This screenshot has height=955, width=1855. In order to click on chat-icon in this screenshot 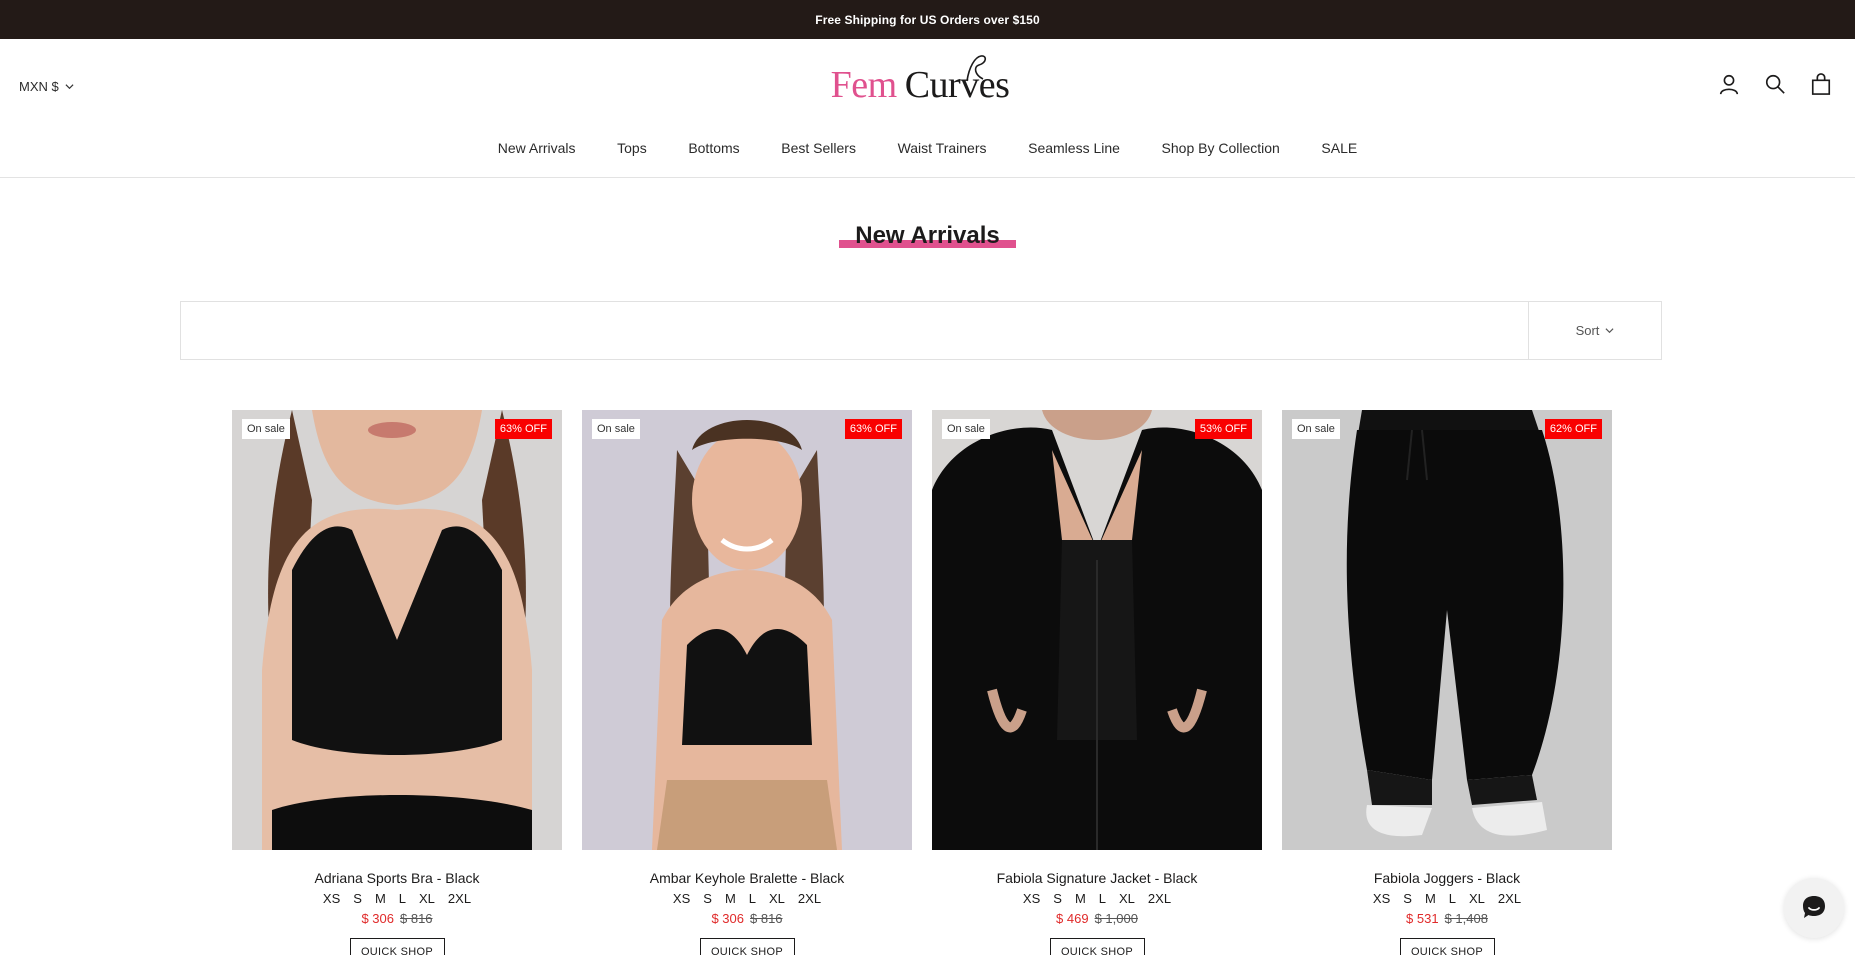, I will do `click(1814, 907)`.